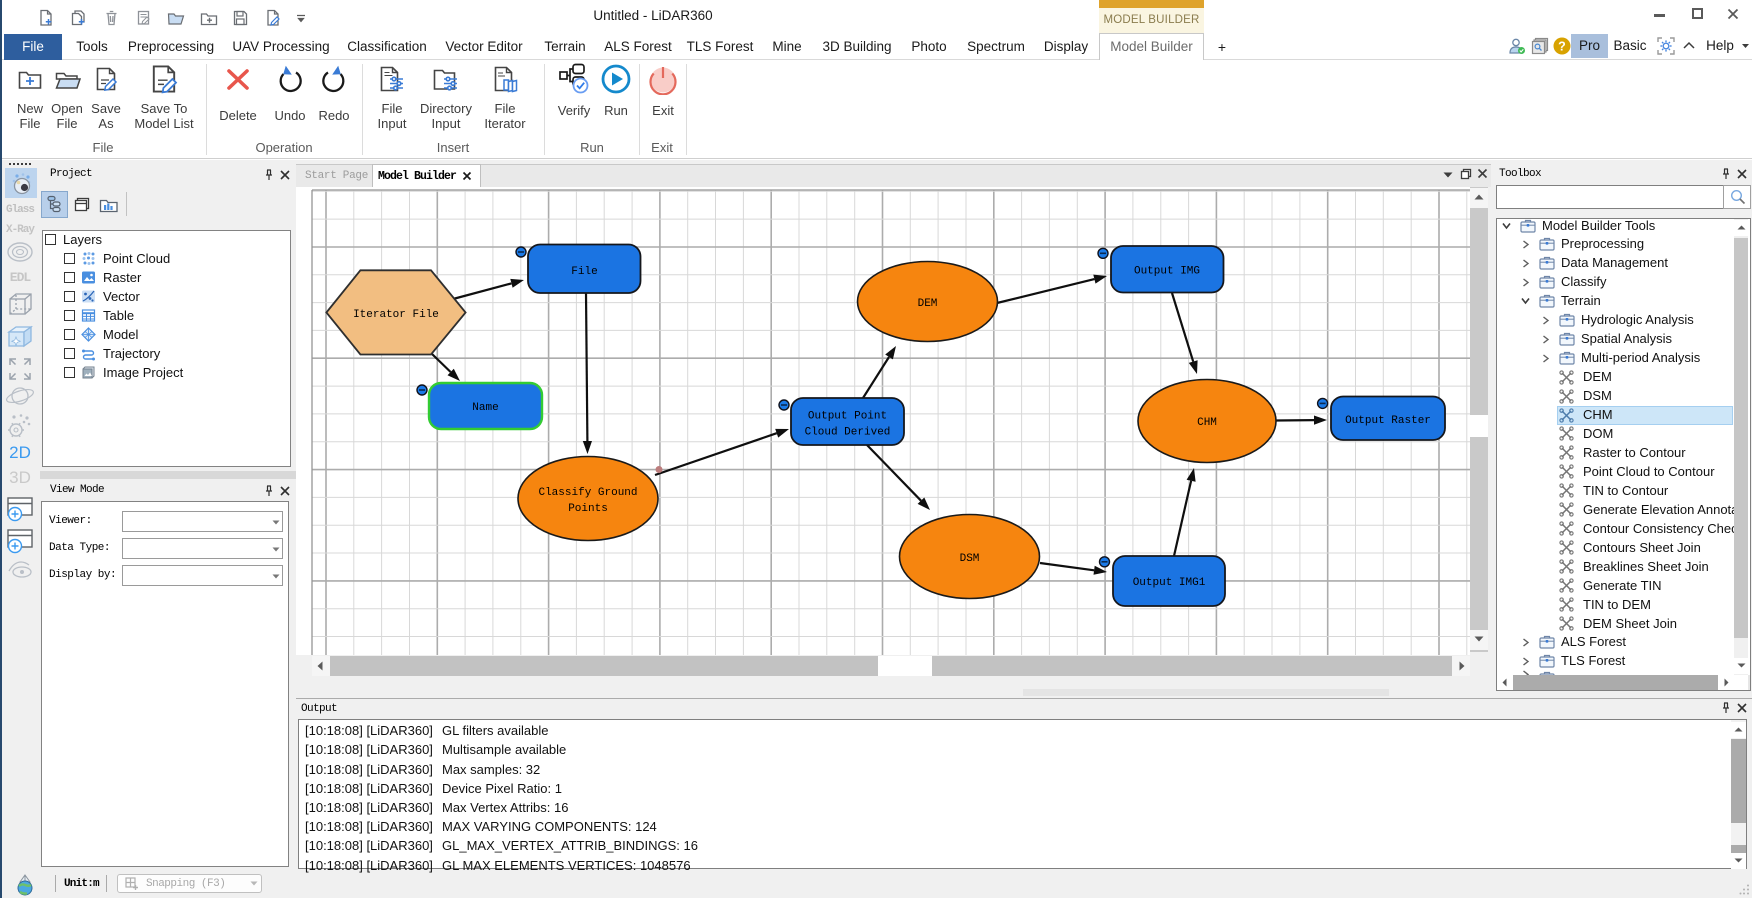 The height and width of the screenshot is (898, 1752). I want to click on svg-text: Output IMG, so click(1167, 272).